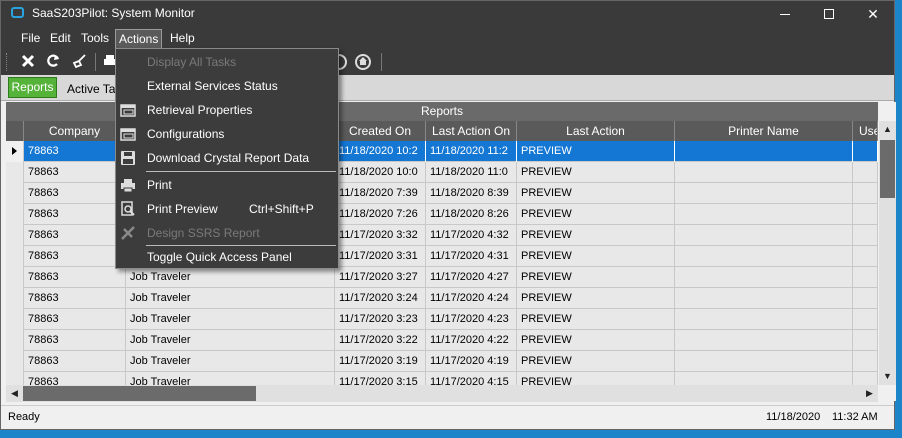 This screenshot has height=438, width=902. I want to click on close-window-button: ✕, so click(873, 14).